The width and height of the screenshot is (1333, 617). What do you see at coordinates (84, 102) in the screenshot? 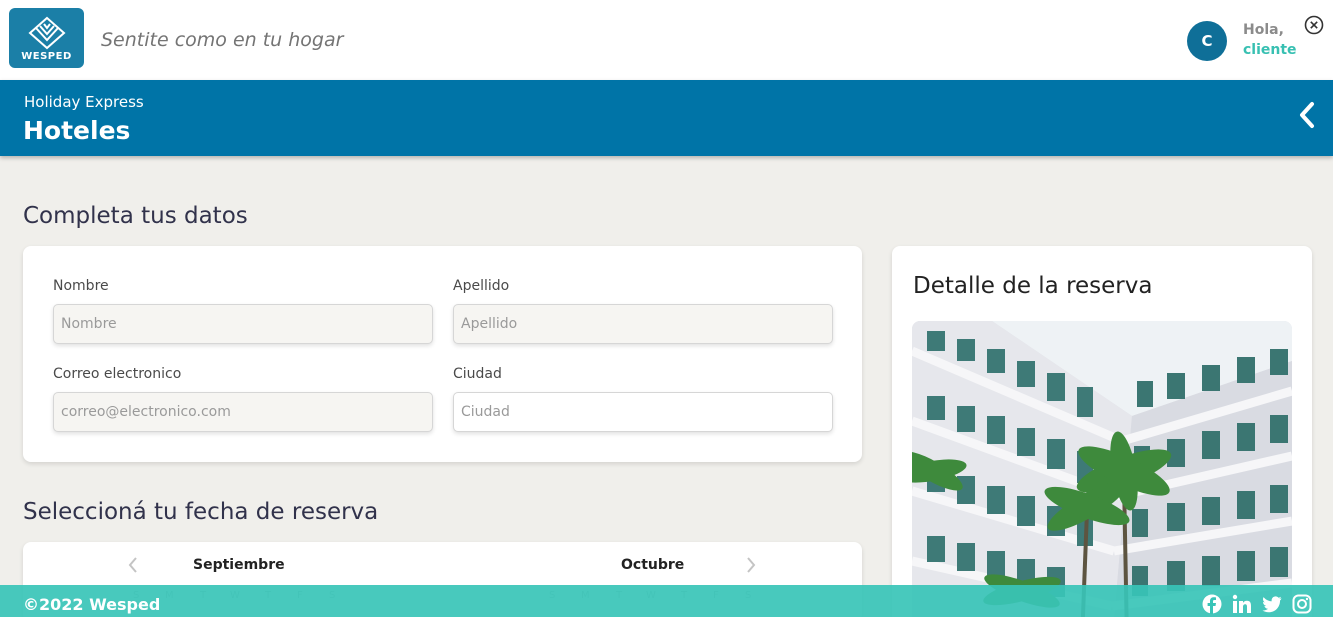
I see `hotel-category: Holiday Express` at bounding box center [84, 102].